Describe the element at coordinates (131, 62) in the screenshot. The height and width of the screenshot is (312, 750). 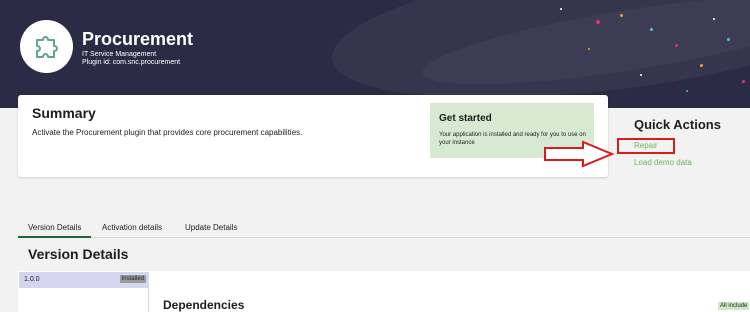
I see `plugin-id: Plugin id: com.snc.procurement` at that location.